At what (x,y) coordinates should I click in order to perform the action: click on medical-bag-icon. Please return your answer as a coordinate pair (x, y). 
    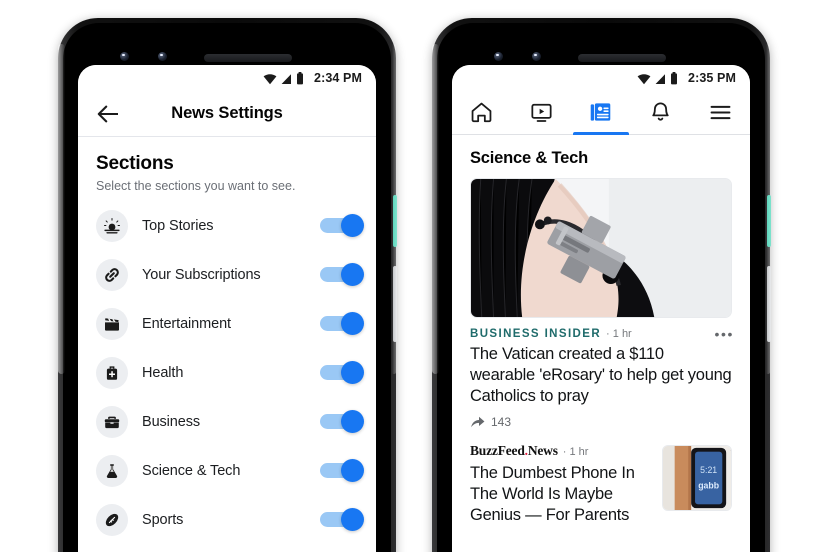
    Looking at the image, I should click on (112, 372).